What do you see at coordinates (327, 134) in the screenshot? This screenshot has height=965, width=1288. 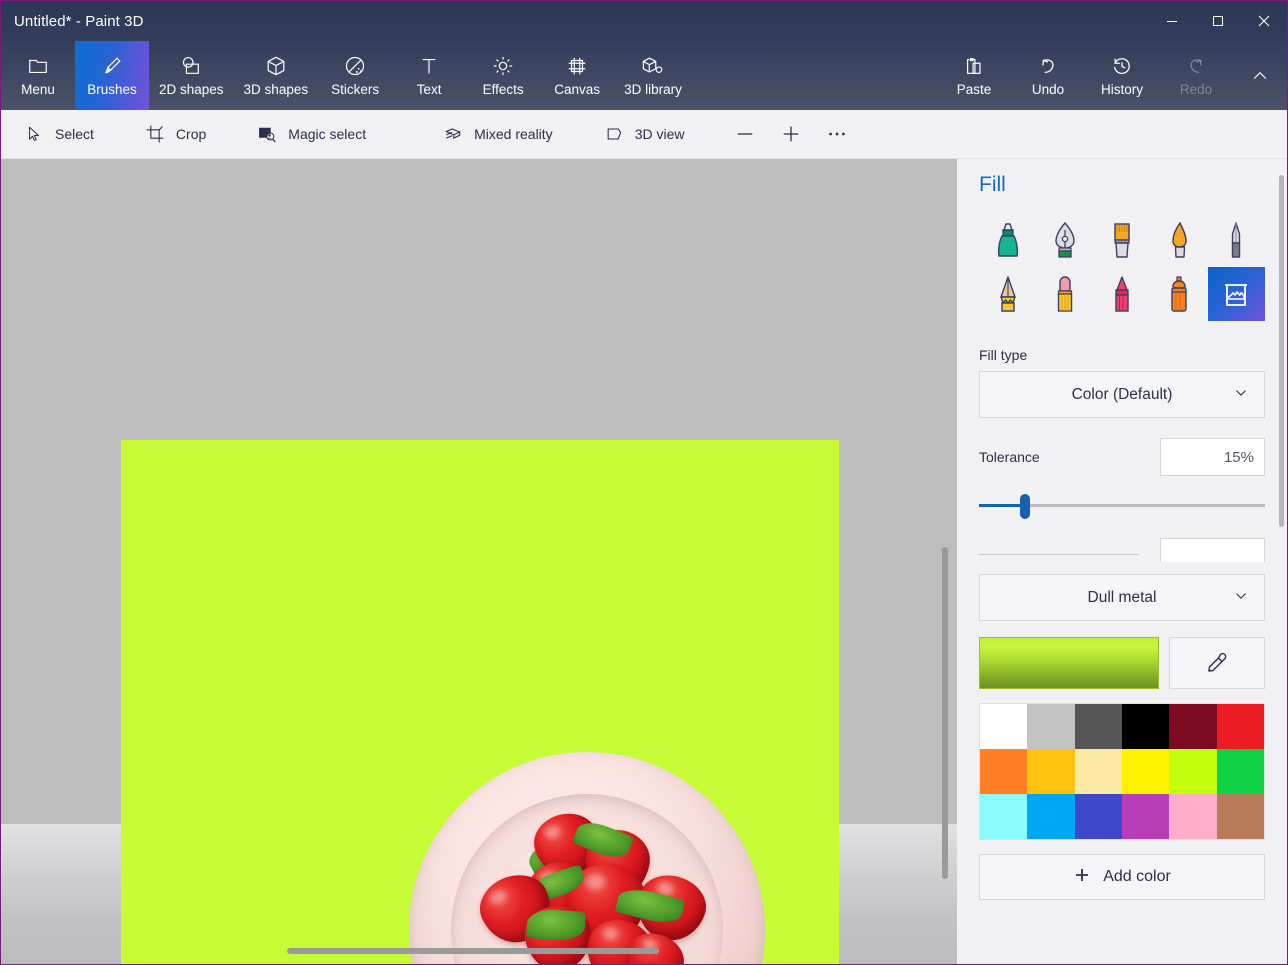 I see `tool-label: Magic select` at bounding box center [327, 134].